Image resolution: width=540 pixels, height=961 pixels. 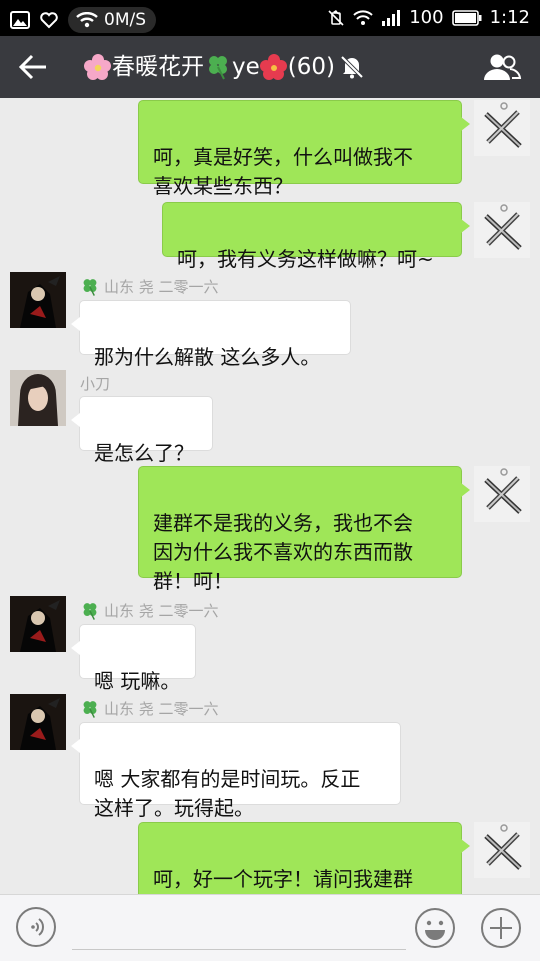 I want to click on woman-photo-image, so click(x=38, y=398).